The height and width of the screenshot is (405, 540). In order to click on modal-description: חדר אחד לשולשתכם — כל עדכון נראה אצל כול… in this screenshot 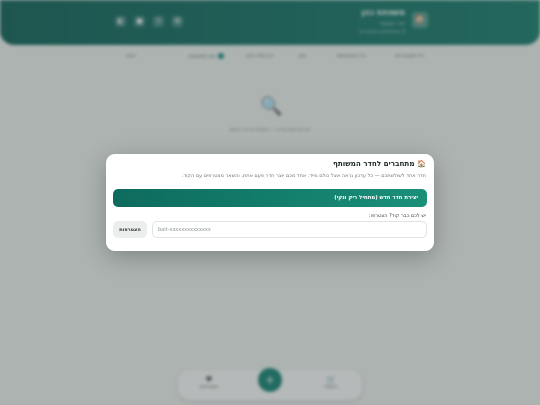, I will do `click(303, 176)`.